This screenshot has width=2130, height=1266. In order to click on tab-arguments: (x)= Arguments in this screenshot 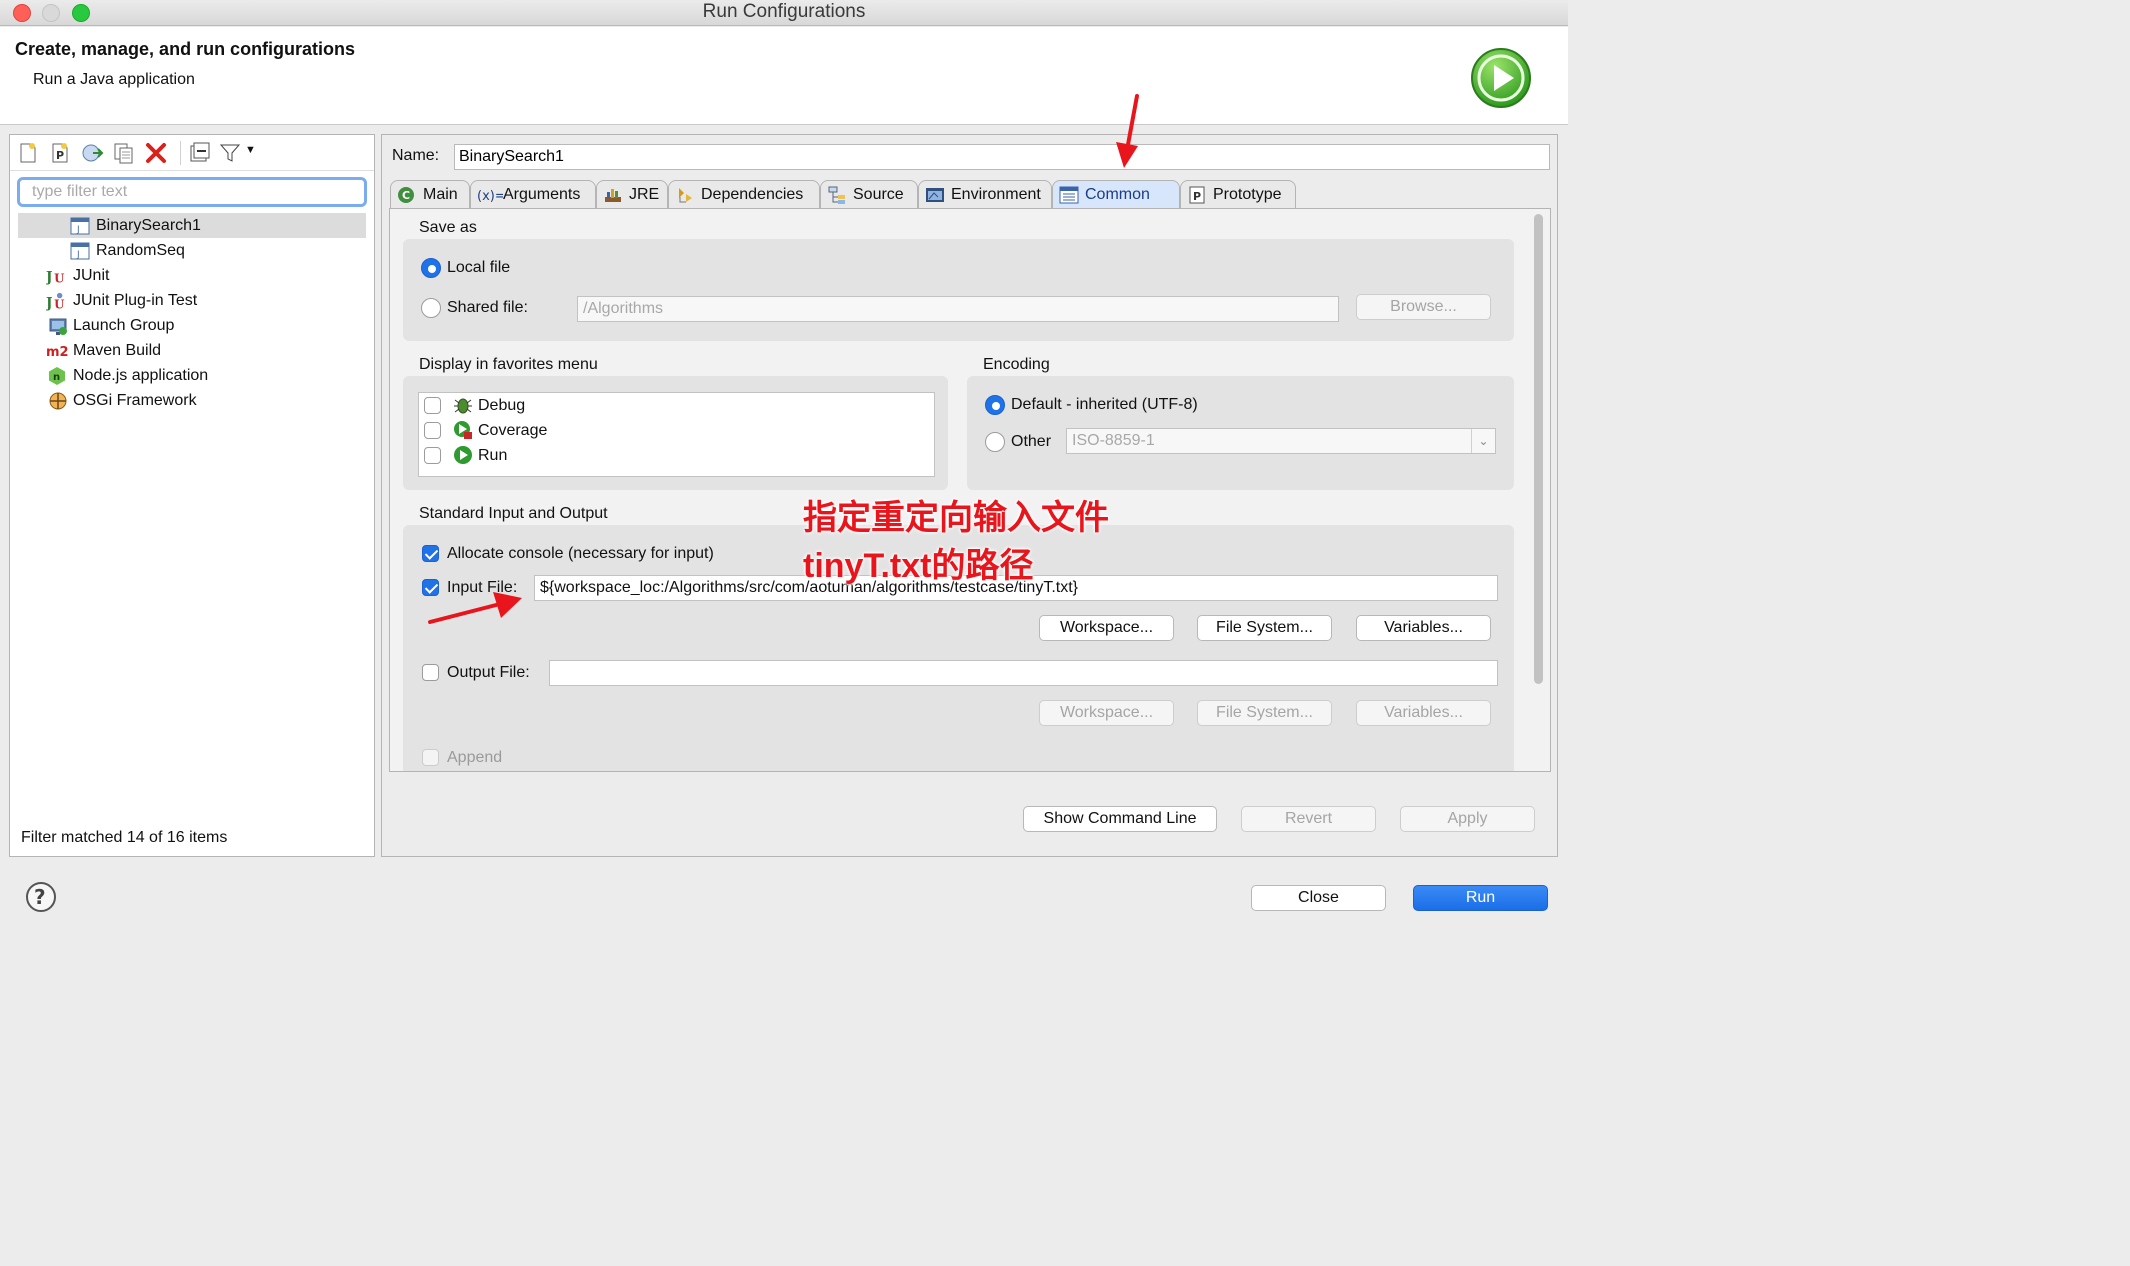, I will do `click(533, 194)`.